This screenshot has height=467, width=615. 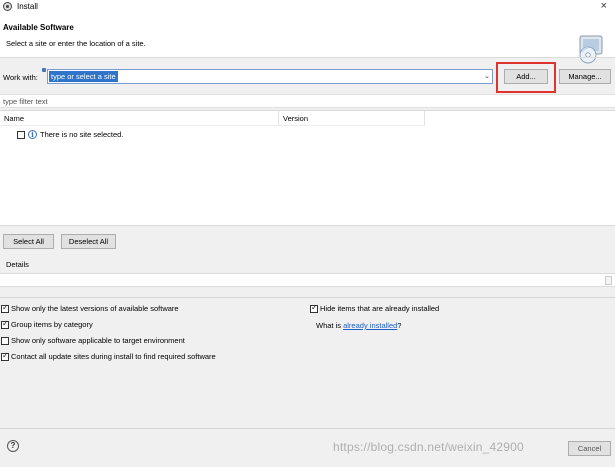 What do you see at coordinates (370, 325) in the screenshot?
I see `already-installed-link: already installed` at bounding box center [370, 325].